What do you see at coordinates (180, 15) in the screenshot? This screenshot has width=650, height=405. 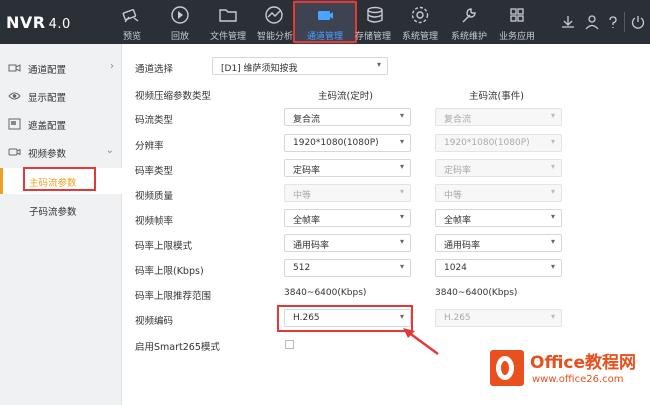 I see `playback-icon` at bounding box center [180, 15].